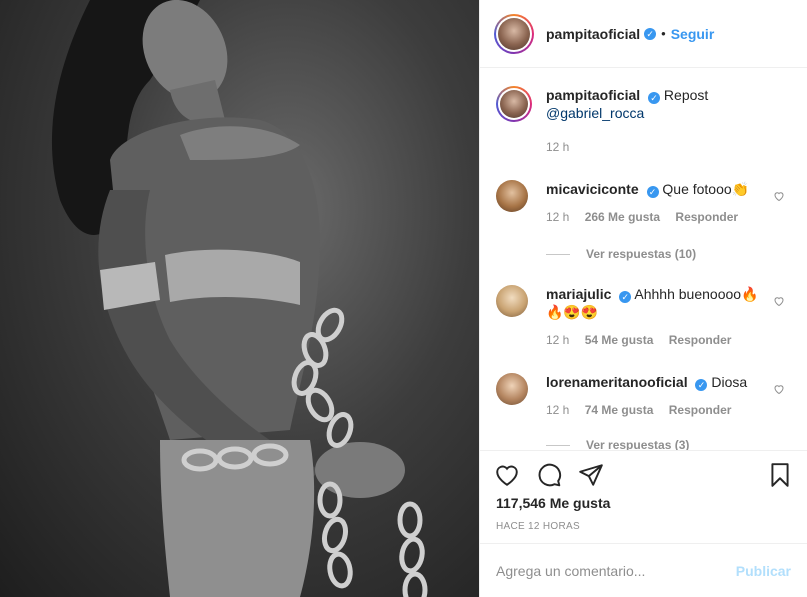 The image size is (807, 597). What do you see at coordinates (619, 340) in the screenshot?
I see `comment-likes: 54 Me gusta` at bounding box center [619, 340].